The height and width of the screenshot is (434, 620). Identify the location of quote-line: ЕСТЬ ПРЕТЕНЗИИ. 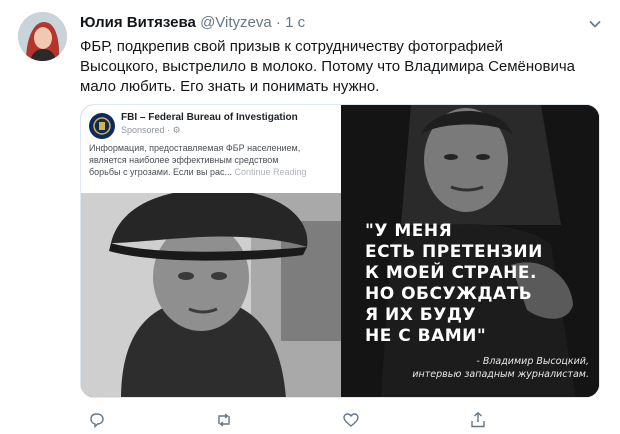
(454, 252).